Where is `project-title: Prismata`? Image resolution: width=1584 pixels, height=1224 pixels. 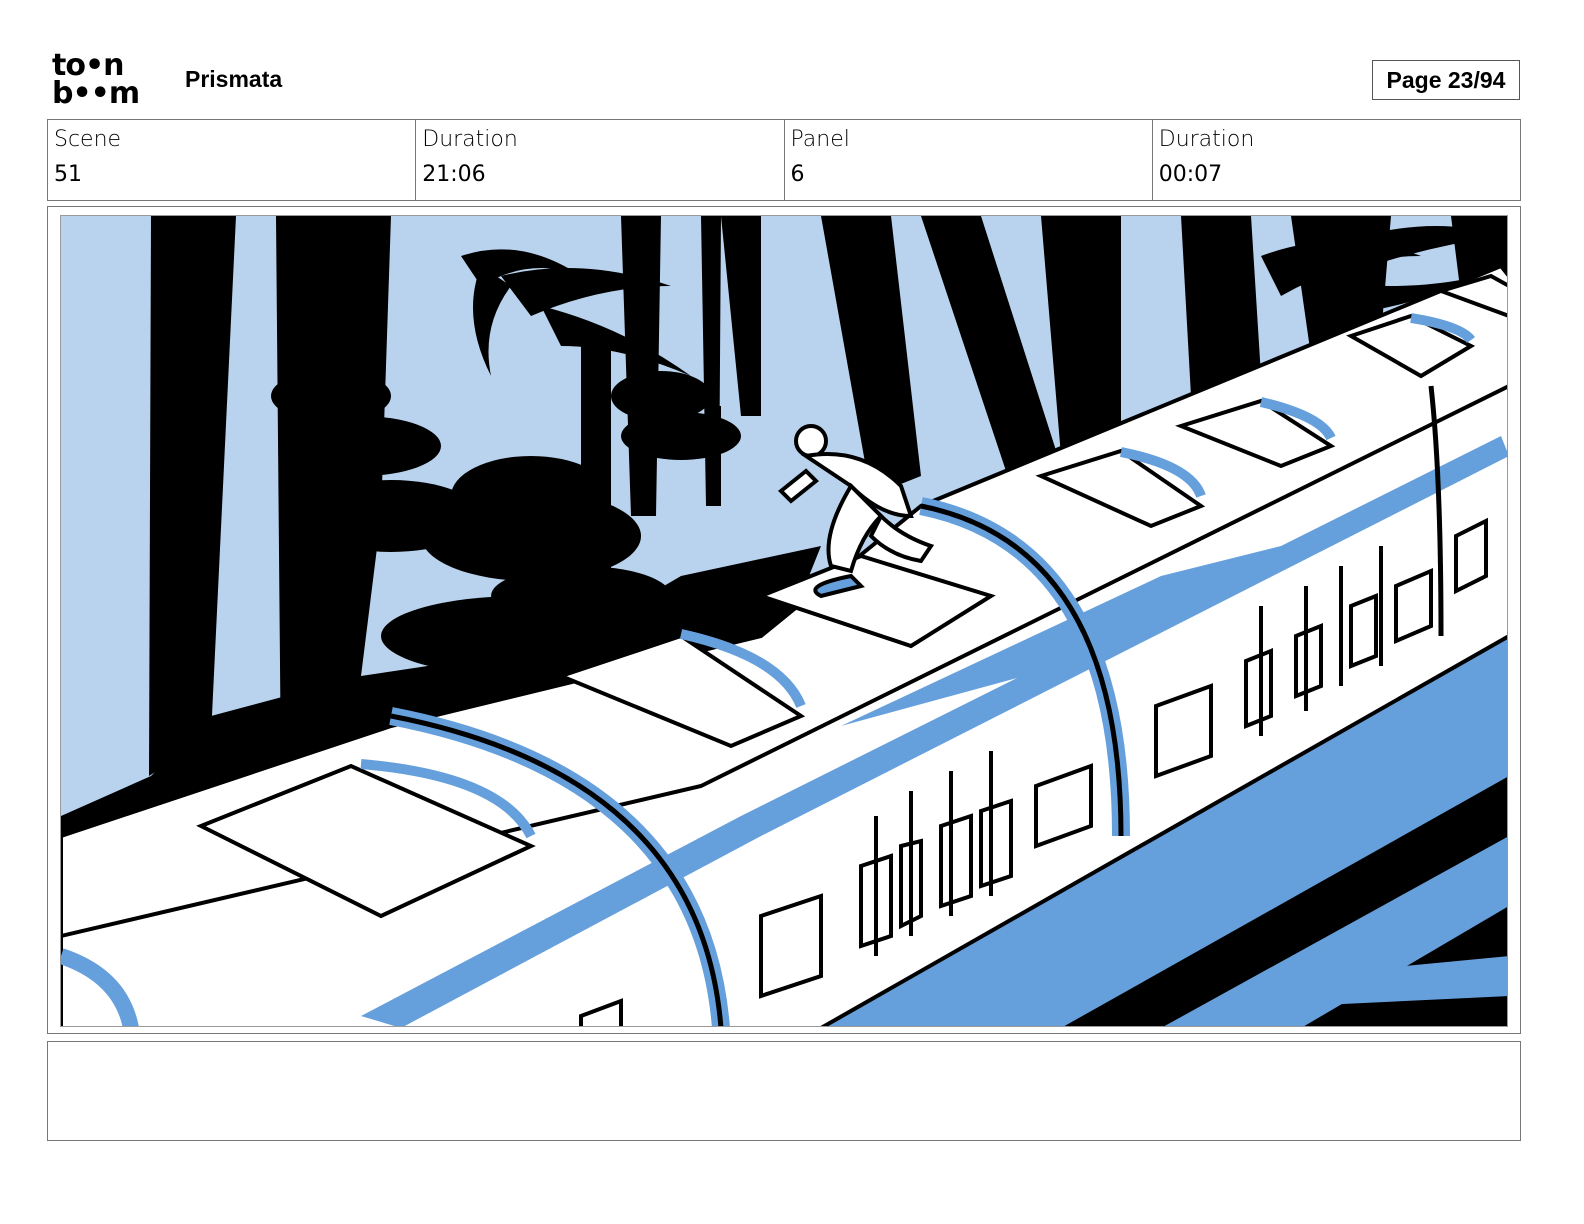
project-title: Prismata is located at coordinates (234, 79).